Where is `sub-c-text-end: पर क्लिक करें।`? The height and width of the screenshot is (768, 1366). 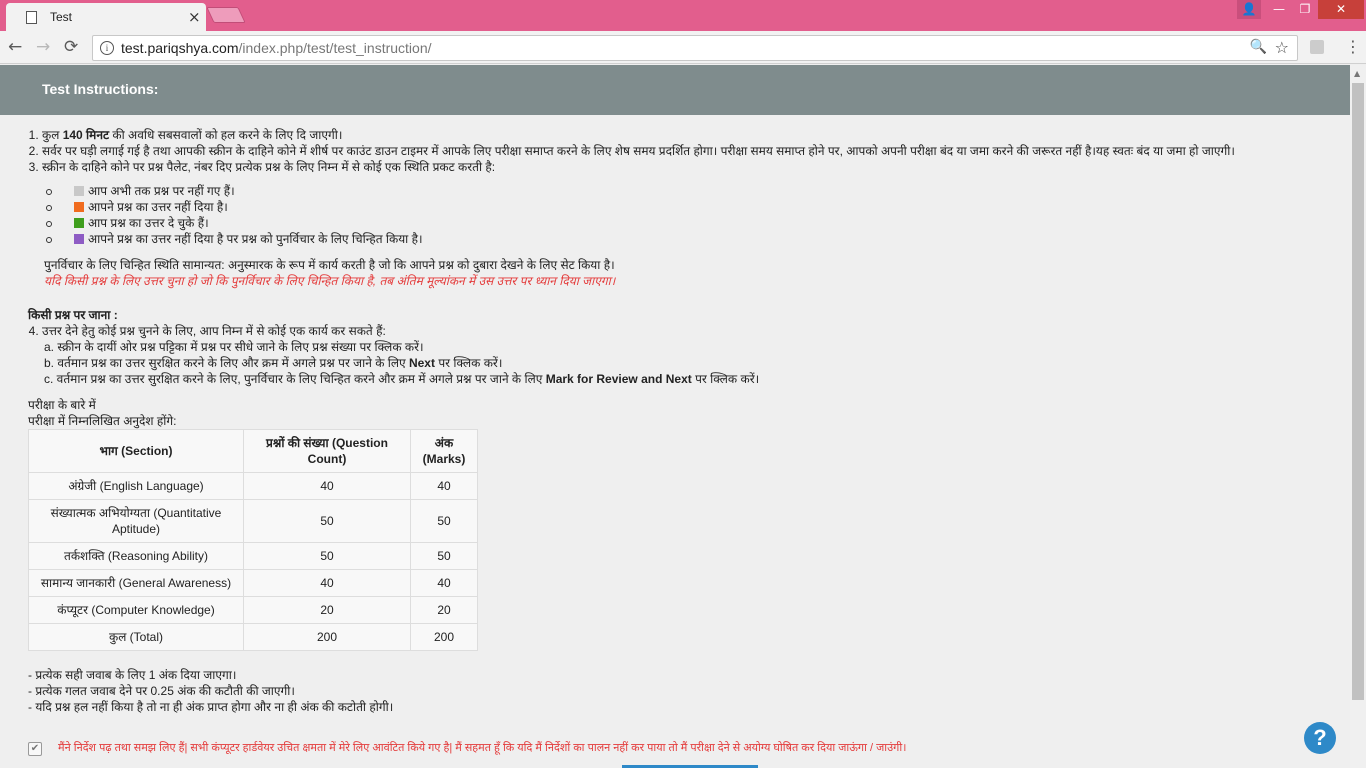 sub-c-text-end: पर क्लिक करें। is located at coordinates (725, 379).